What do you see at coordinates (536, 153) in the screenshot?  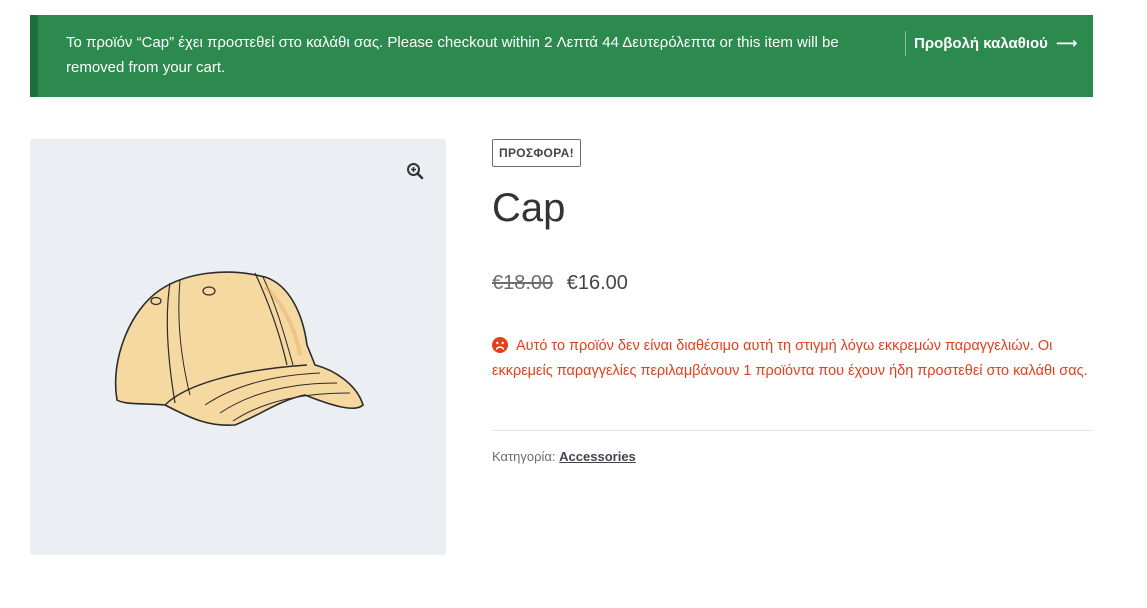 I see `sale-badge: ΠΡΟΣΦΟΡΑ!` at bounding box center [536, 153].